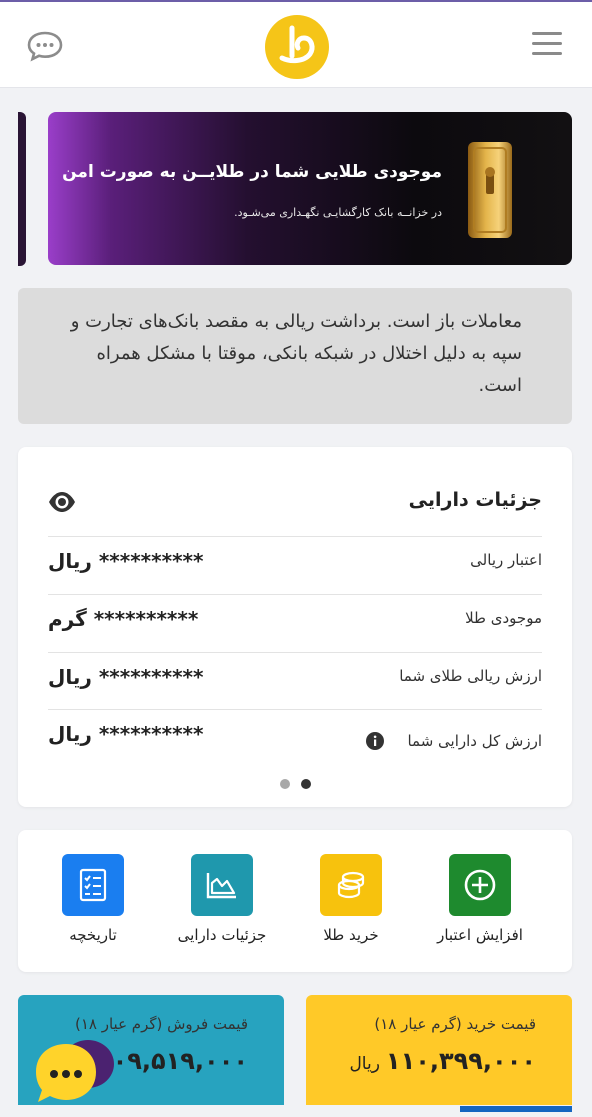 Image resolution: width=592 pixels, height=1117 pixels. Describe the element at coordinates (161, 1024) in the screenshot. I see `sell-price-title: قیمت فروش (گرم عیار ۱۸)` at that location.